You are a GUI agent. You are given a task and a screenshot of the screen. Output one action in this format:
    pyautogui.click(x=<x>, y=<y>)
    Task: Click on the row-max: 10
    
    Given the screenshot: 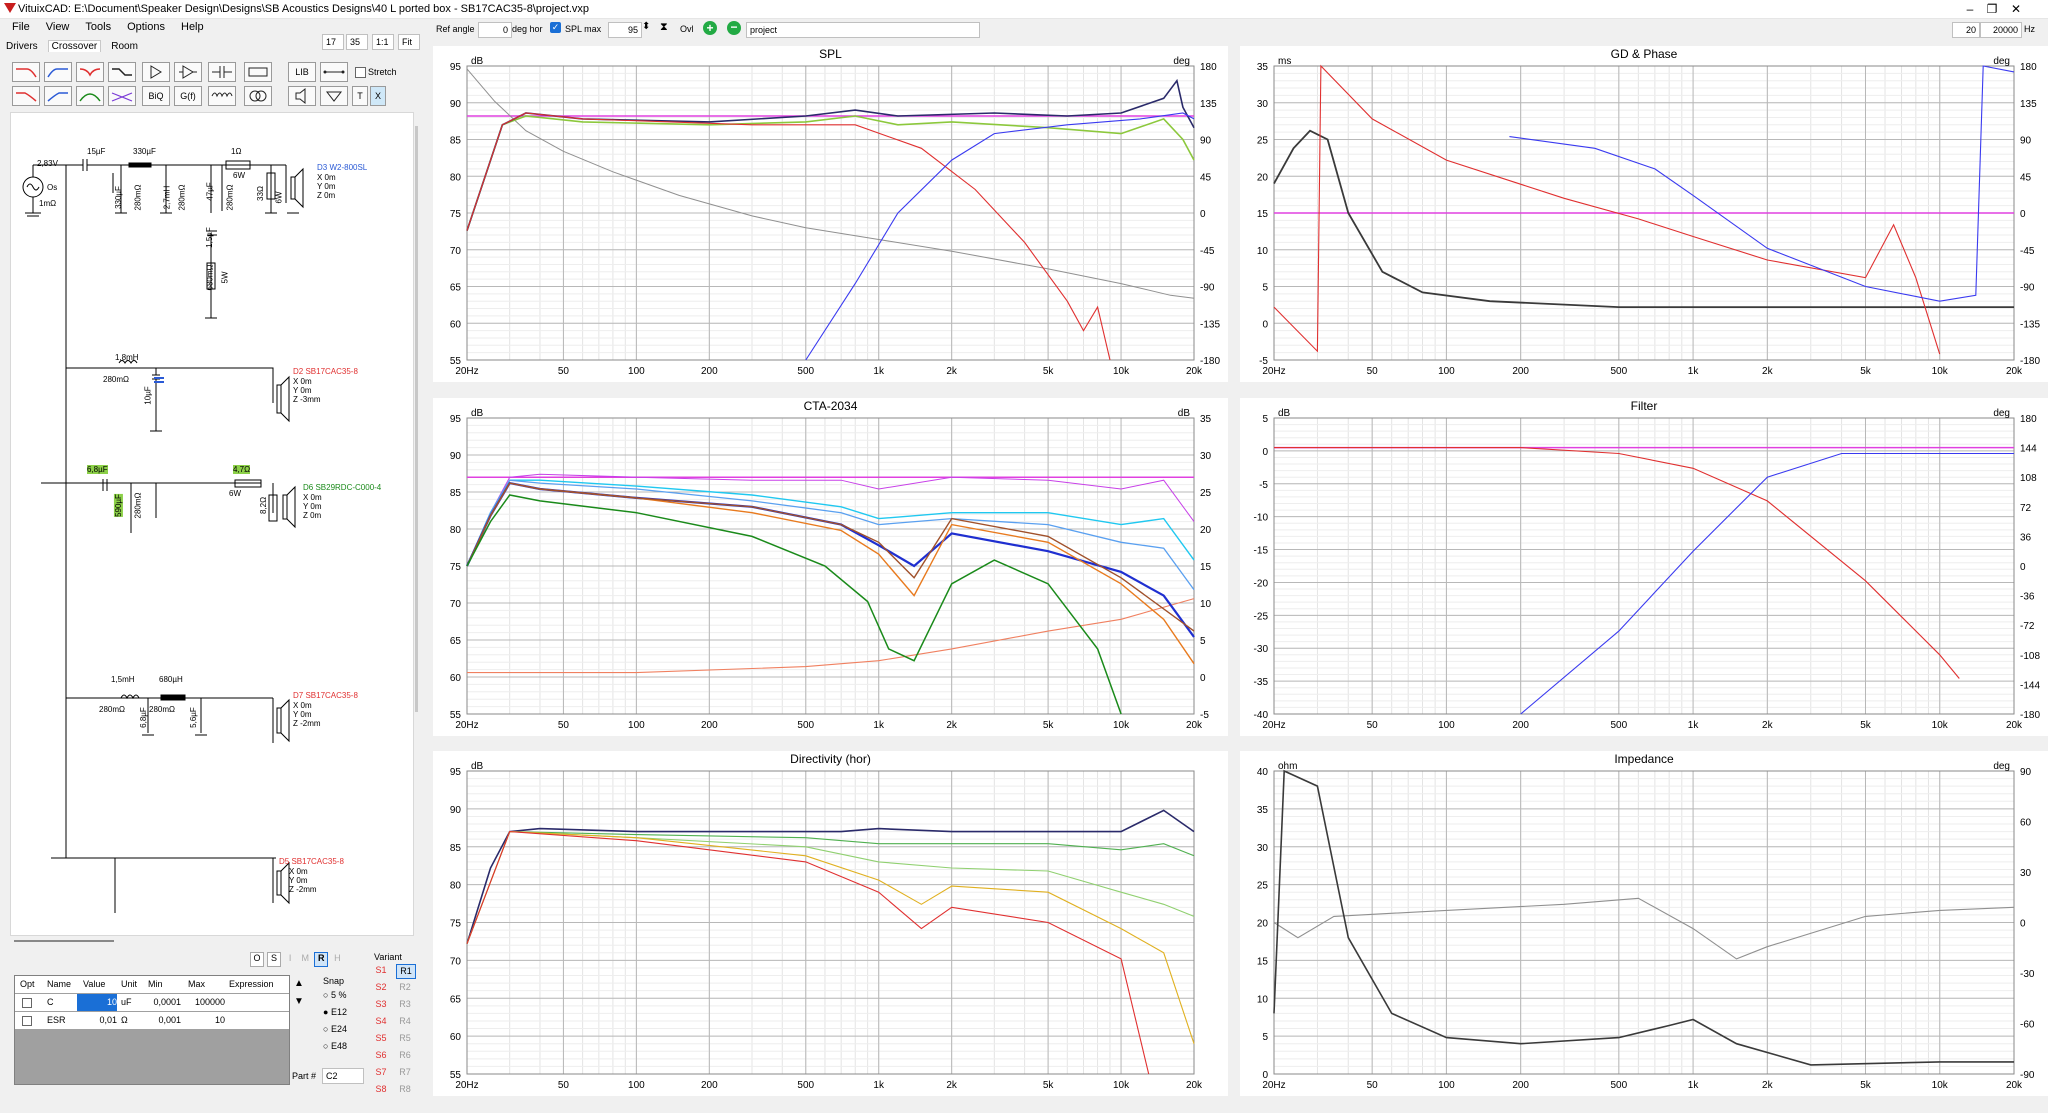 What is the action you would take?
    pyautogui.click(x=205, y=1020)
    